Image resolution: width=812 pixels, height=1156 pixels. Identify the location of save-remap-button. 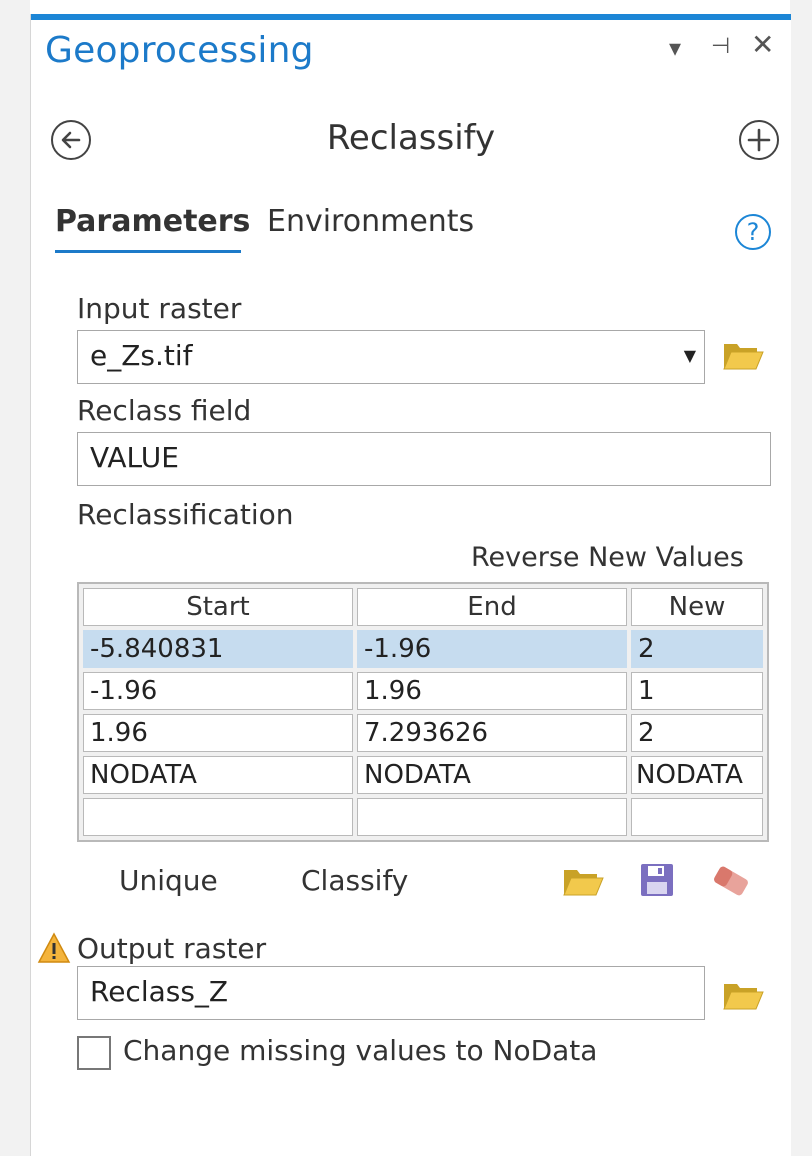
(657, 882).